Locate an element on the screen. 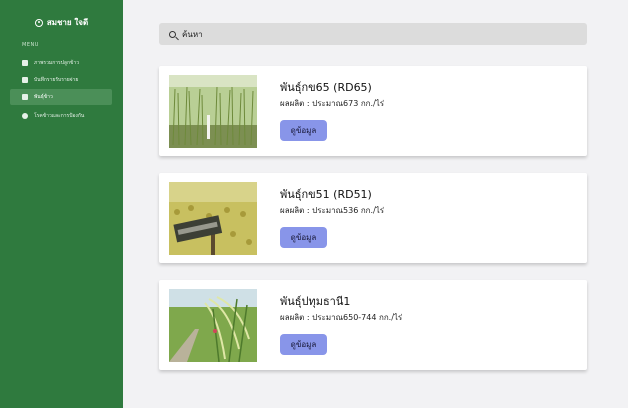 The width and height of the screenshot is (628, 408). sidebar-item-label: ภาพรวมการปลูกข้าว is located at coordinates (57, 63).